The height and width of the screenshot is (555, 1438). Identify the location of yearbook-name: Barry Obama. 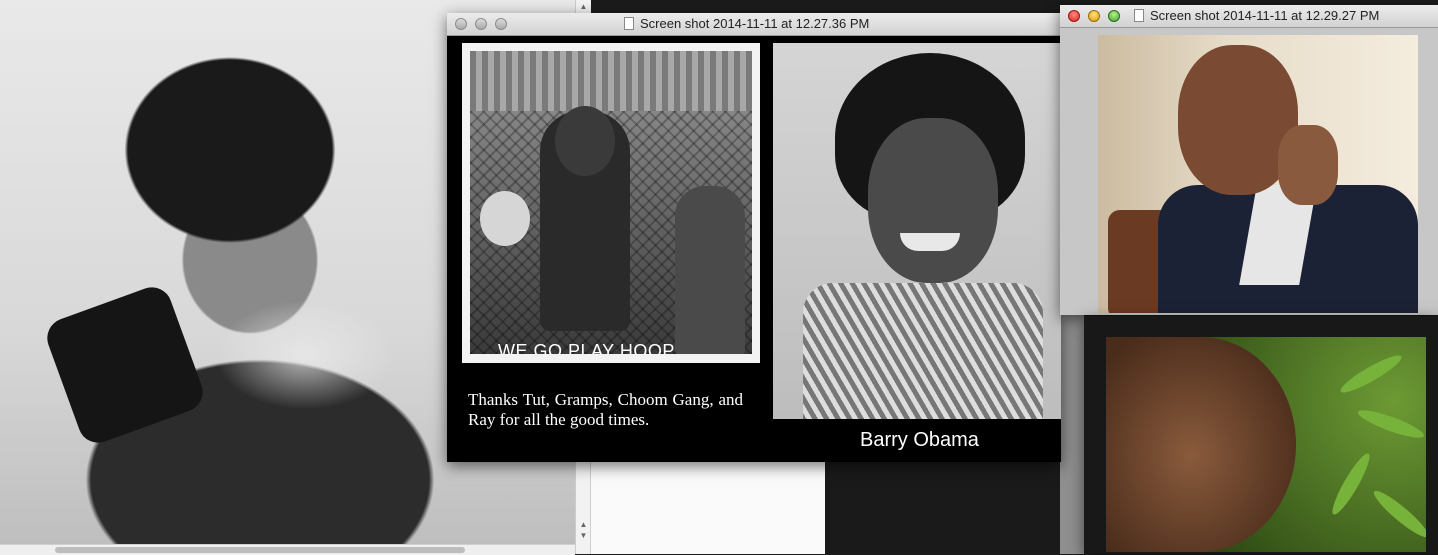
(919, 440).